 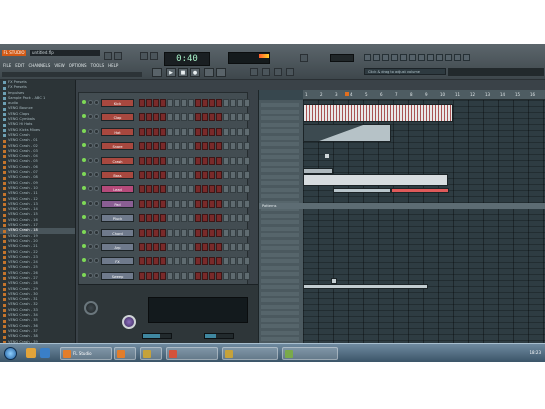 I want to click on channel-row: Pad, so click(x=164, y=204).